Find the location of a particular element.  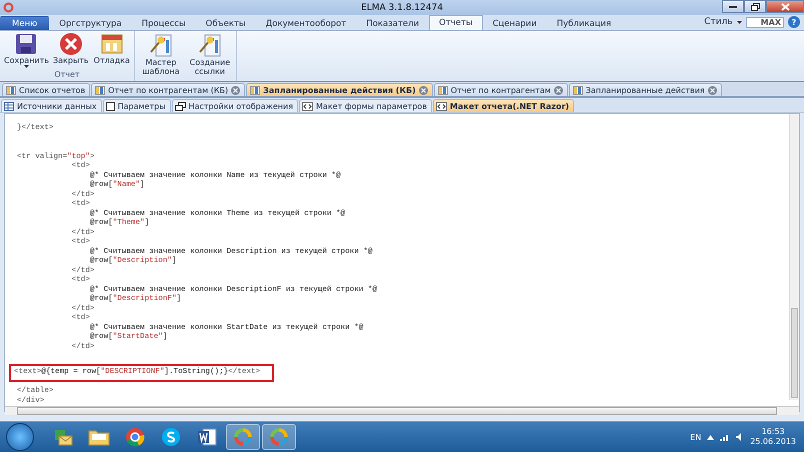

caret-icon is located at coordinates (739, 22).